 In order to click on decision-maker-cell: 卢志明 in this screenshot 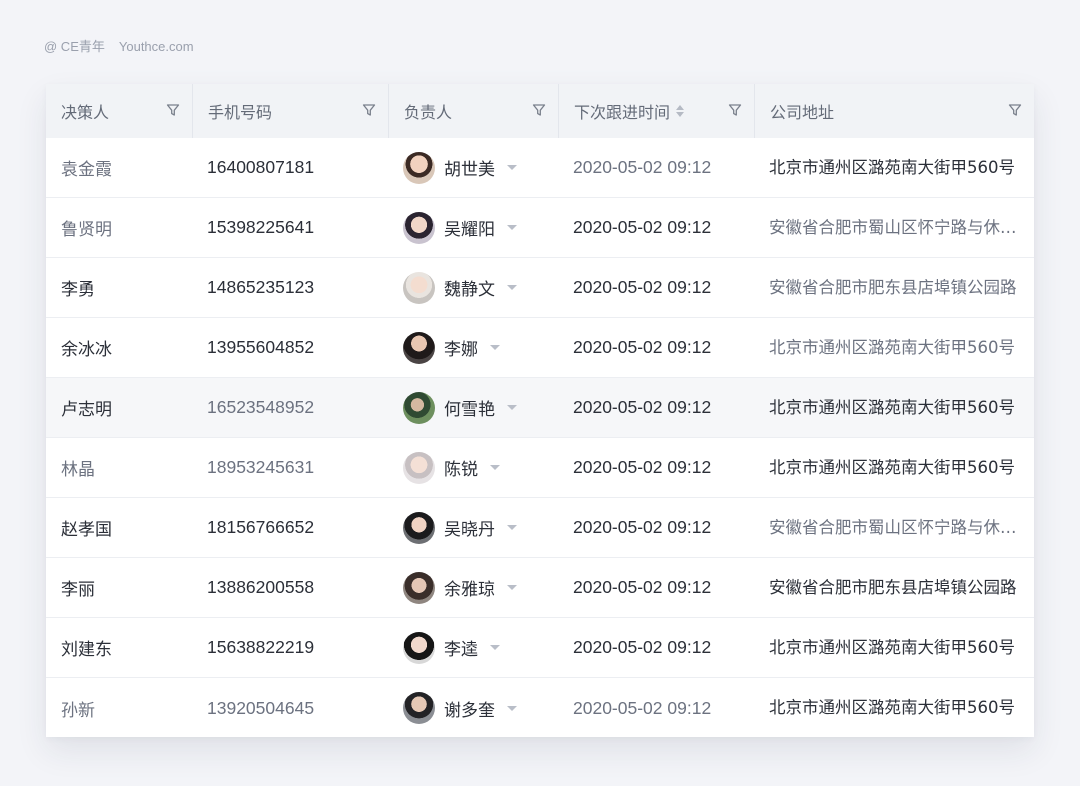, I will do `click(86, 410)`.